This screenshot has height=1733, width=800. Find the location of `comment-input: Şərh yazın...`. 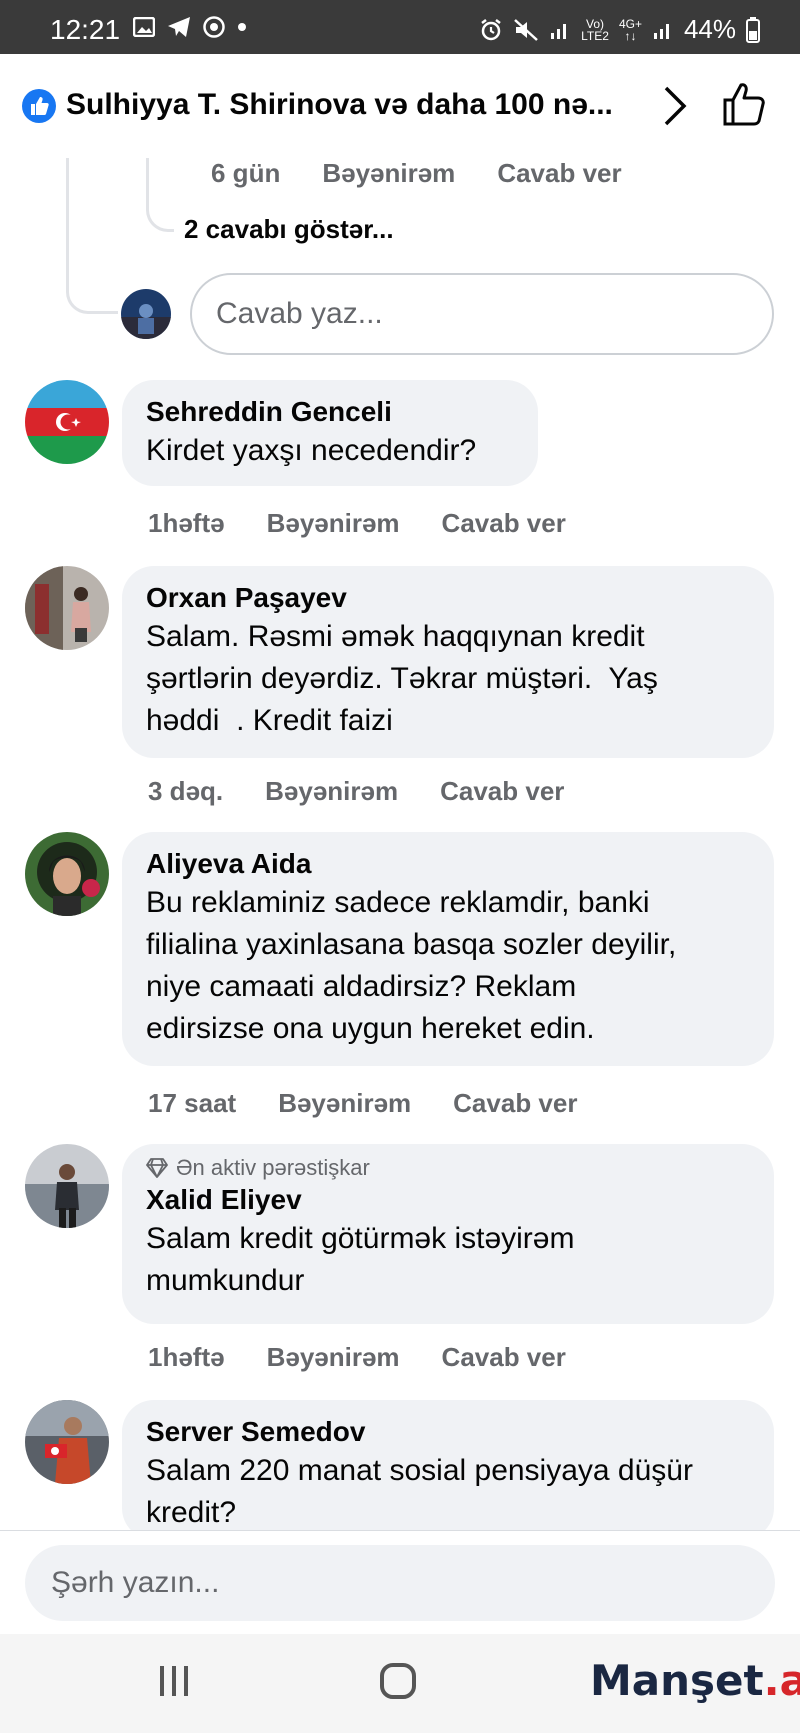

comment-input: Şərh yazın... is located at coordinates (400, 1583).